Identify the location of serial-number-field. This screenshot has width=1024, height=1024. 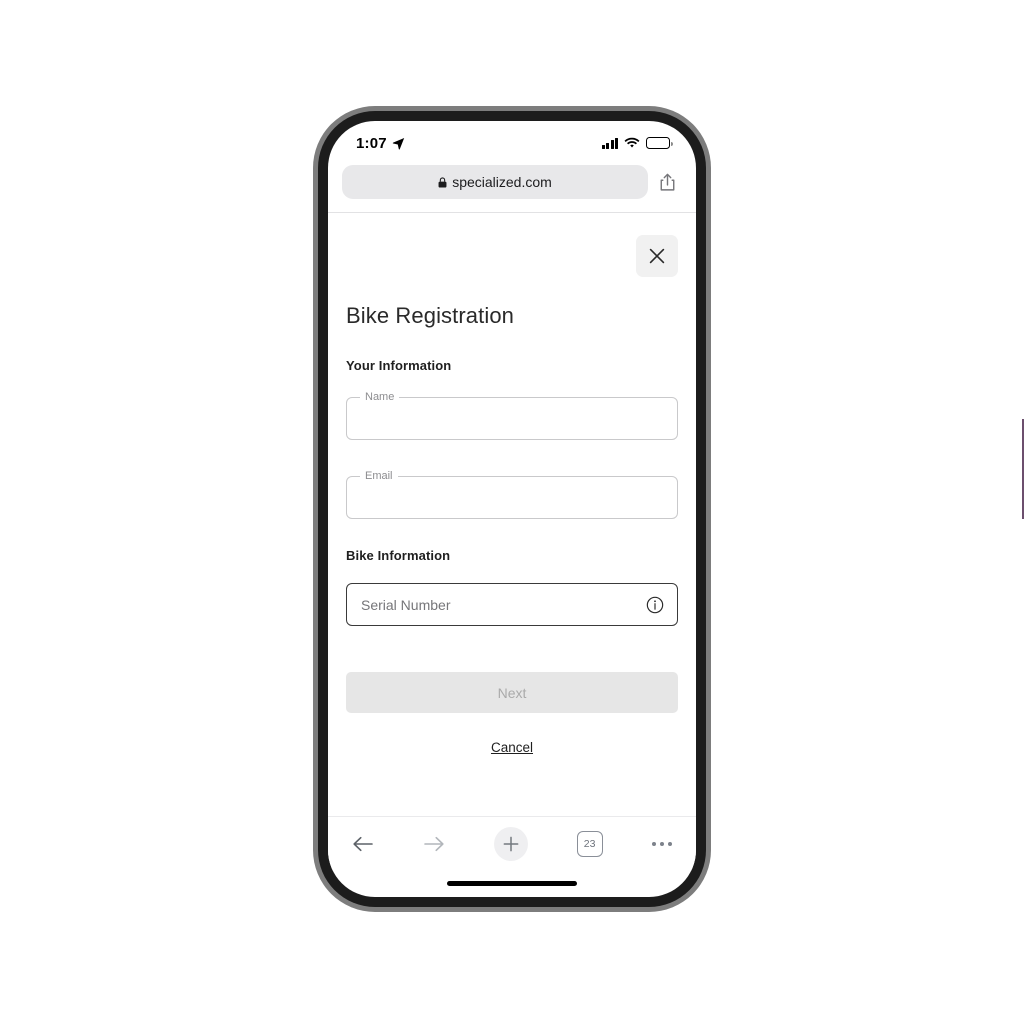
(512, 604).